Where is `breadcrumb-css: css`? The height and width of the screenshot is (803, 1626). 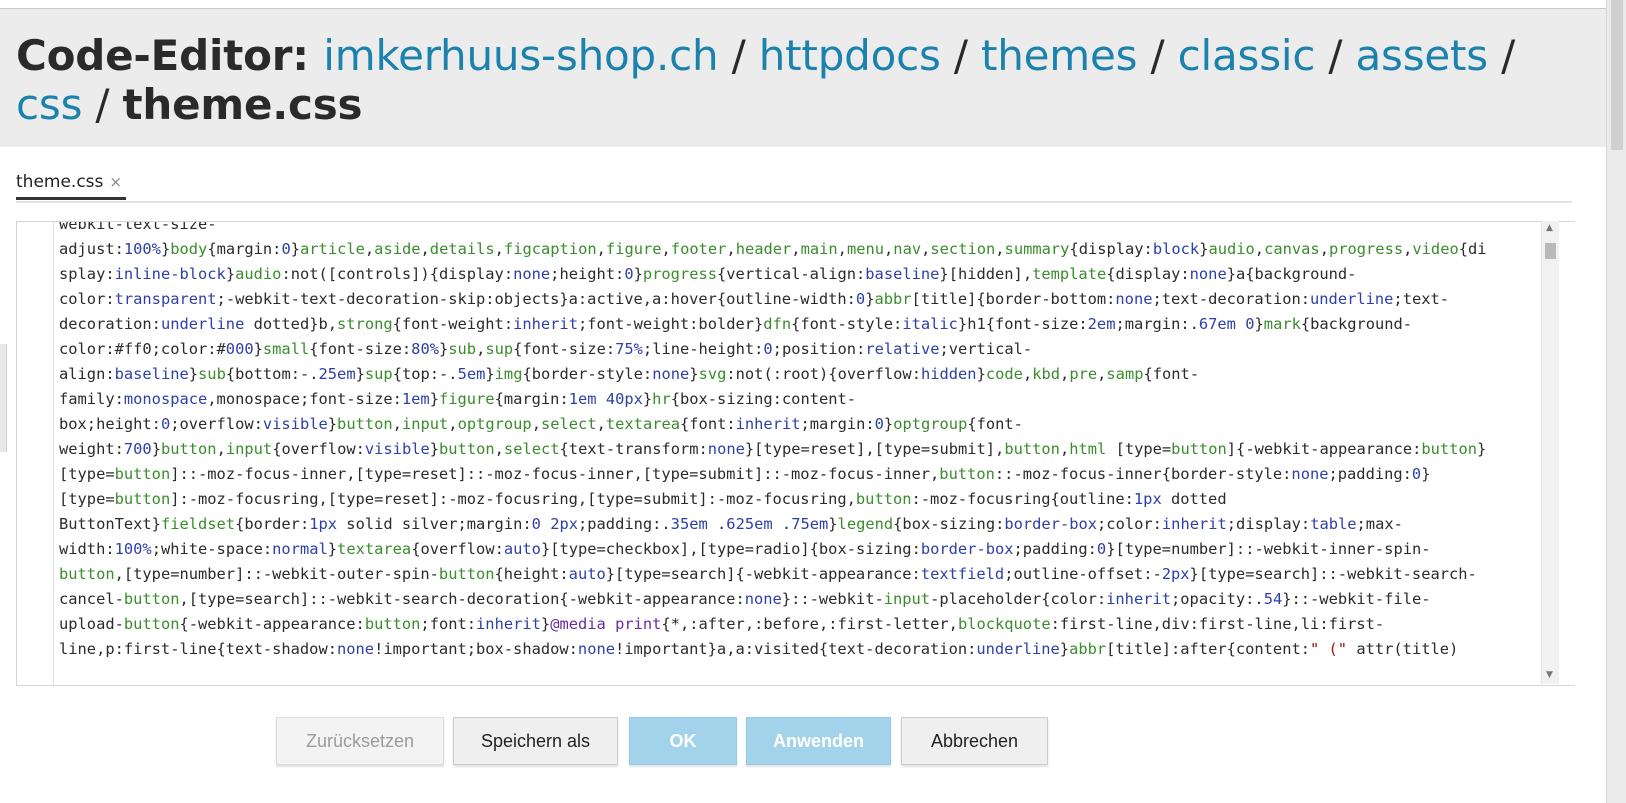
breadcrumb-css: css is located at coordinates (49, 104).